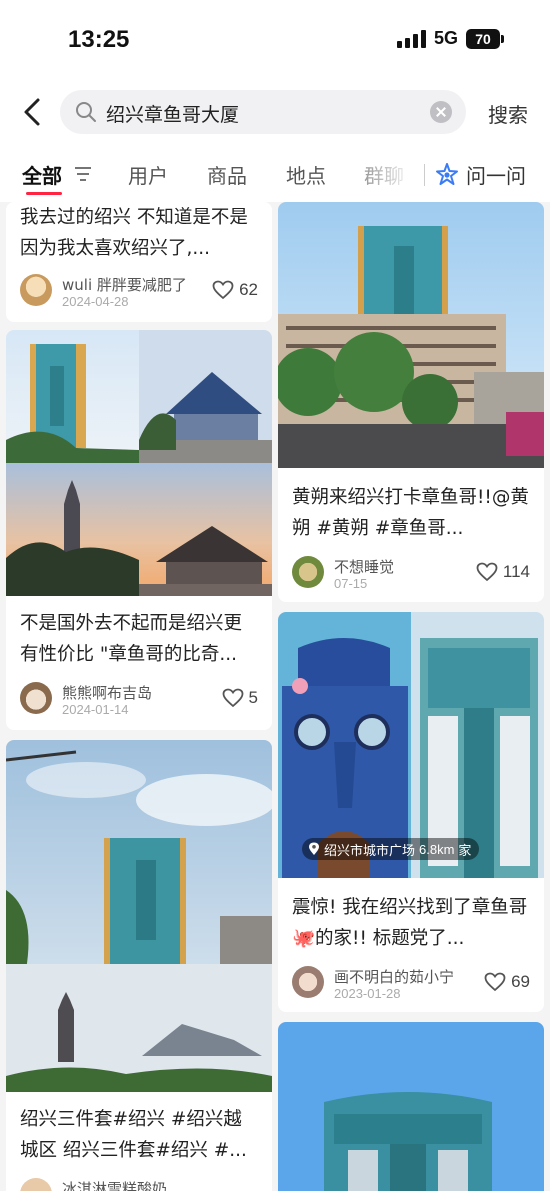 Image resolution: width=550 pixels, height=1191 pixels. Describe the element at coordinates (44, 193) in the screenshot. I see `active-tab-indicator` at that location.